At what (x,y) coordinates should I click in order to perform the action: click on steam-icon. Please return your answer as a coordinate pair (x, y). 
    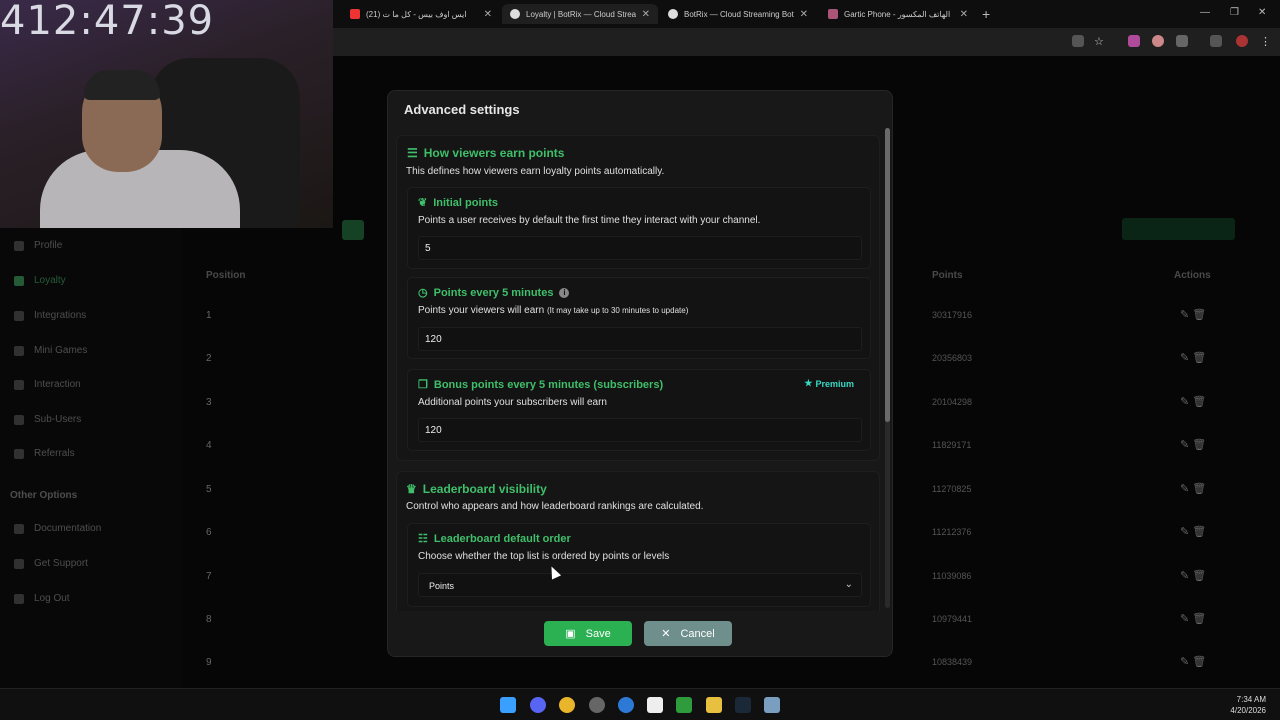
    Looking at the image, I should click on (743, 705).